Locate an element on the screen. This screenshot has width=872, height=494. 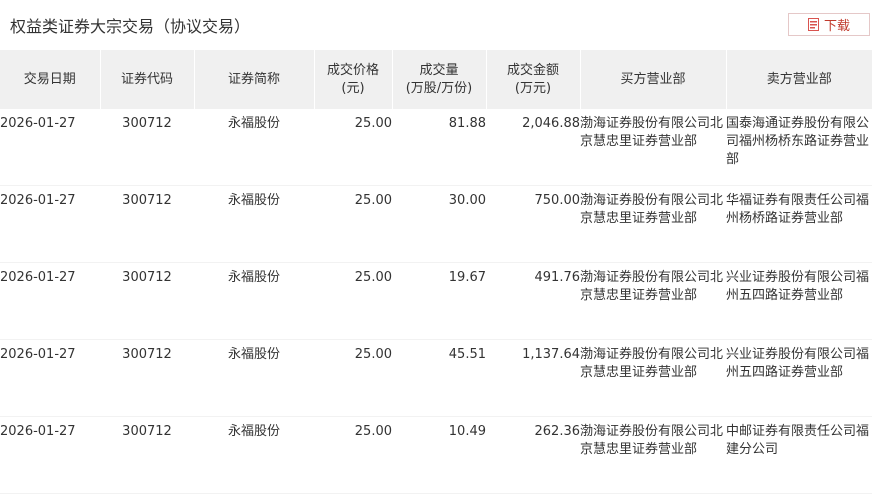
page-title: 权益类证券大宗交易（协议交易） is located at coordinates (130, 26).